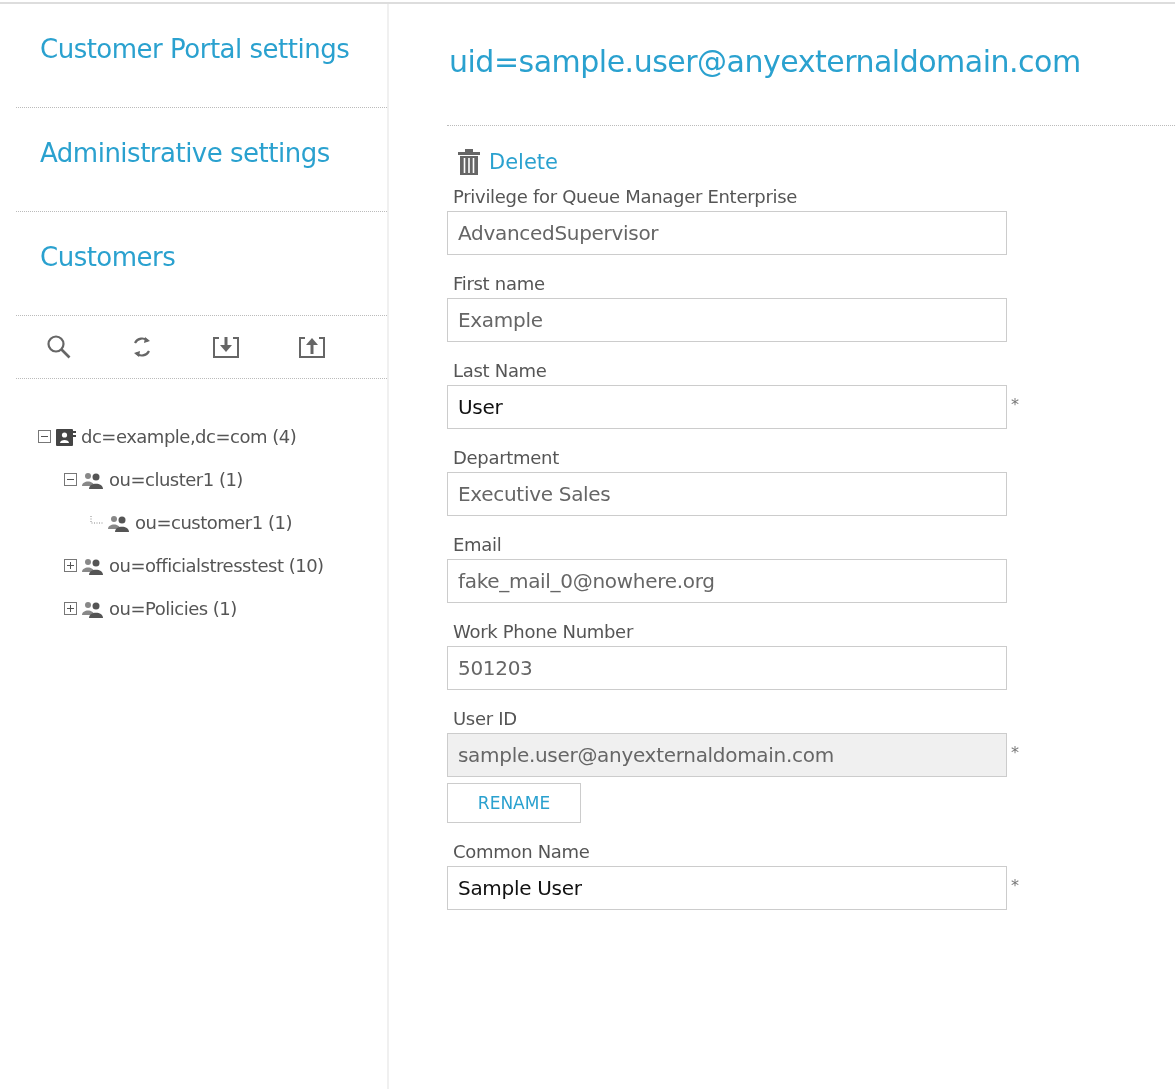  Describe the element at coordinates (727, 494) in the screenshot. I see `text-field: Executive Sales` at that location.